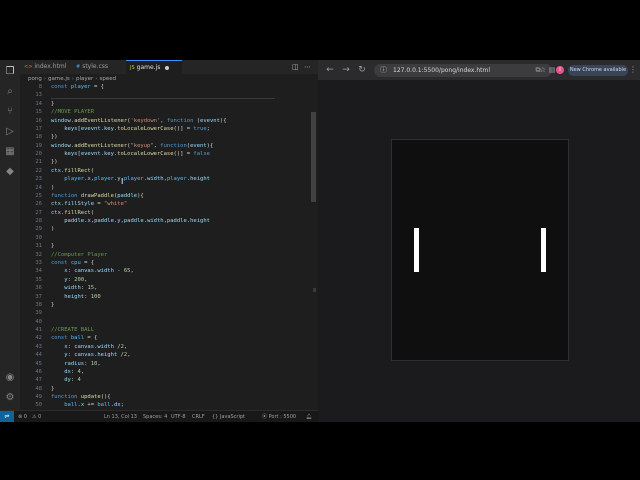  I want to click on editor-scroll-thumb, so click(313, 157).